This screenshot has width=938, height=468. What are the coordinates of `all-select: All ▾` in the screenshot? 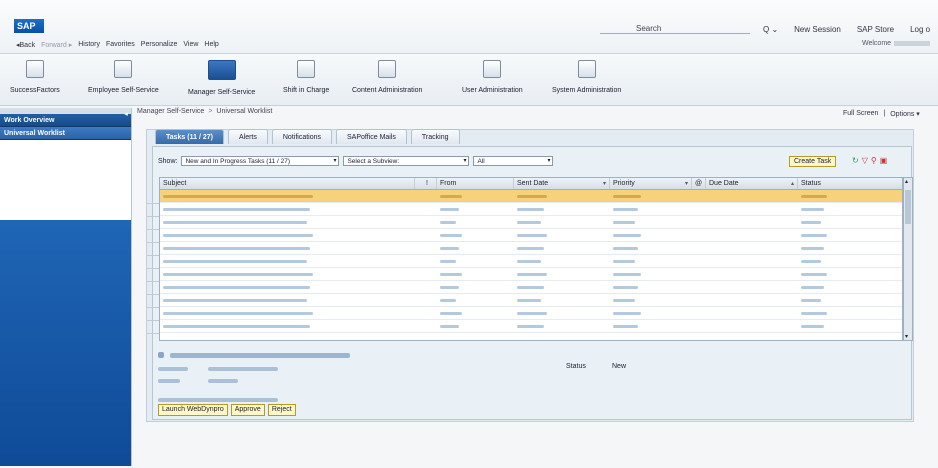 It's located at (513, 161).